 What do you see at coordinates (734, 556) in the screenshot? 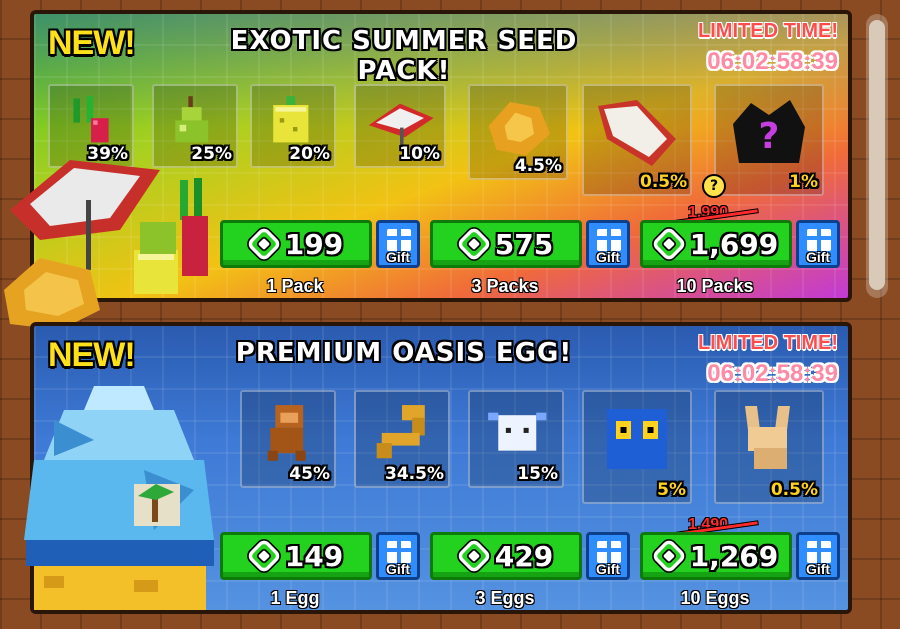
I see `price: 1,269` at bounding box center [734, 556].